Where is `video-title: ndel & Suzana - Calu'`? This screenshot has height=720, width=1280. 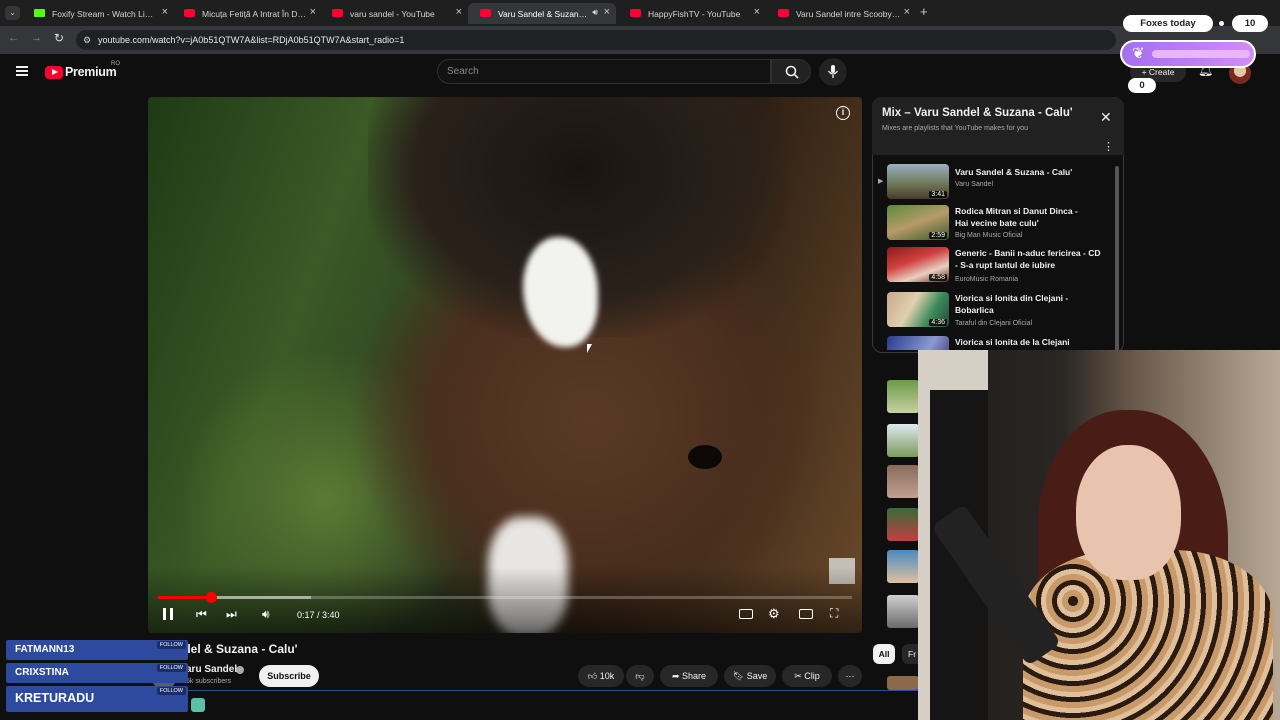 video-title: ndel & Suzana - Calu' is located at coordinates (237, 649).